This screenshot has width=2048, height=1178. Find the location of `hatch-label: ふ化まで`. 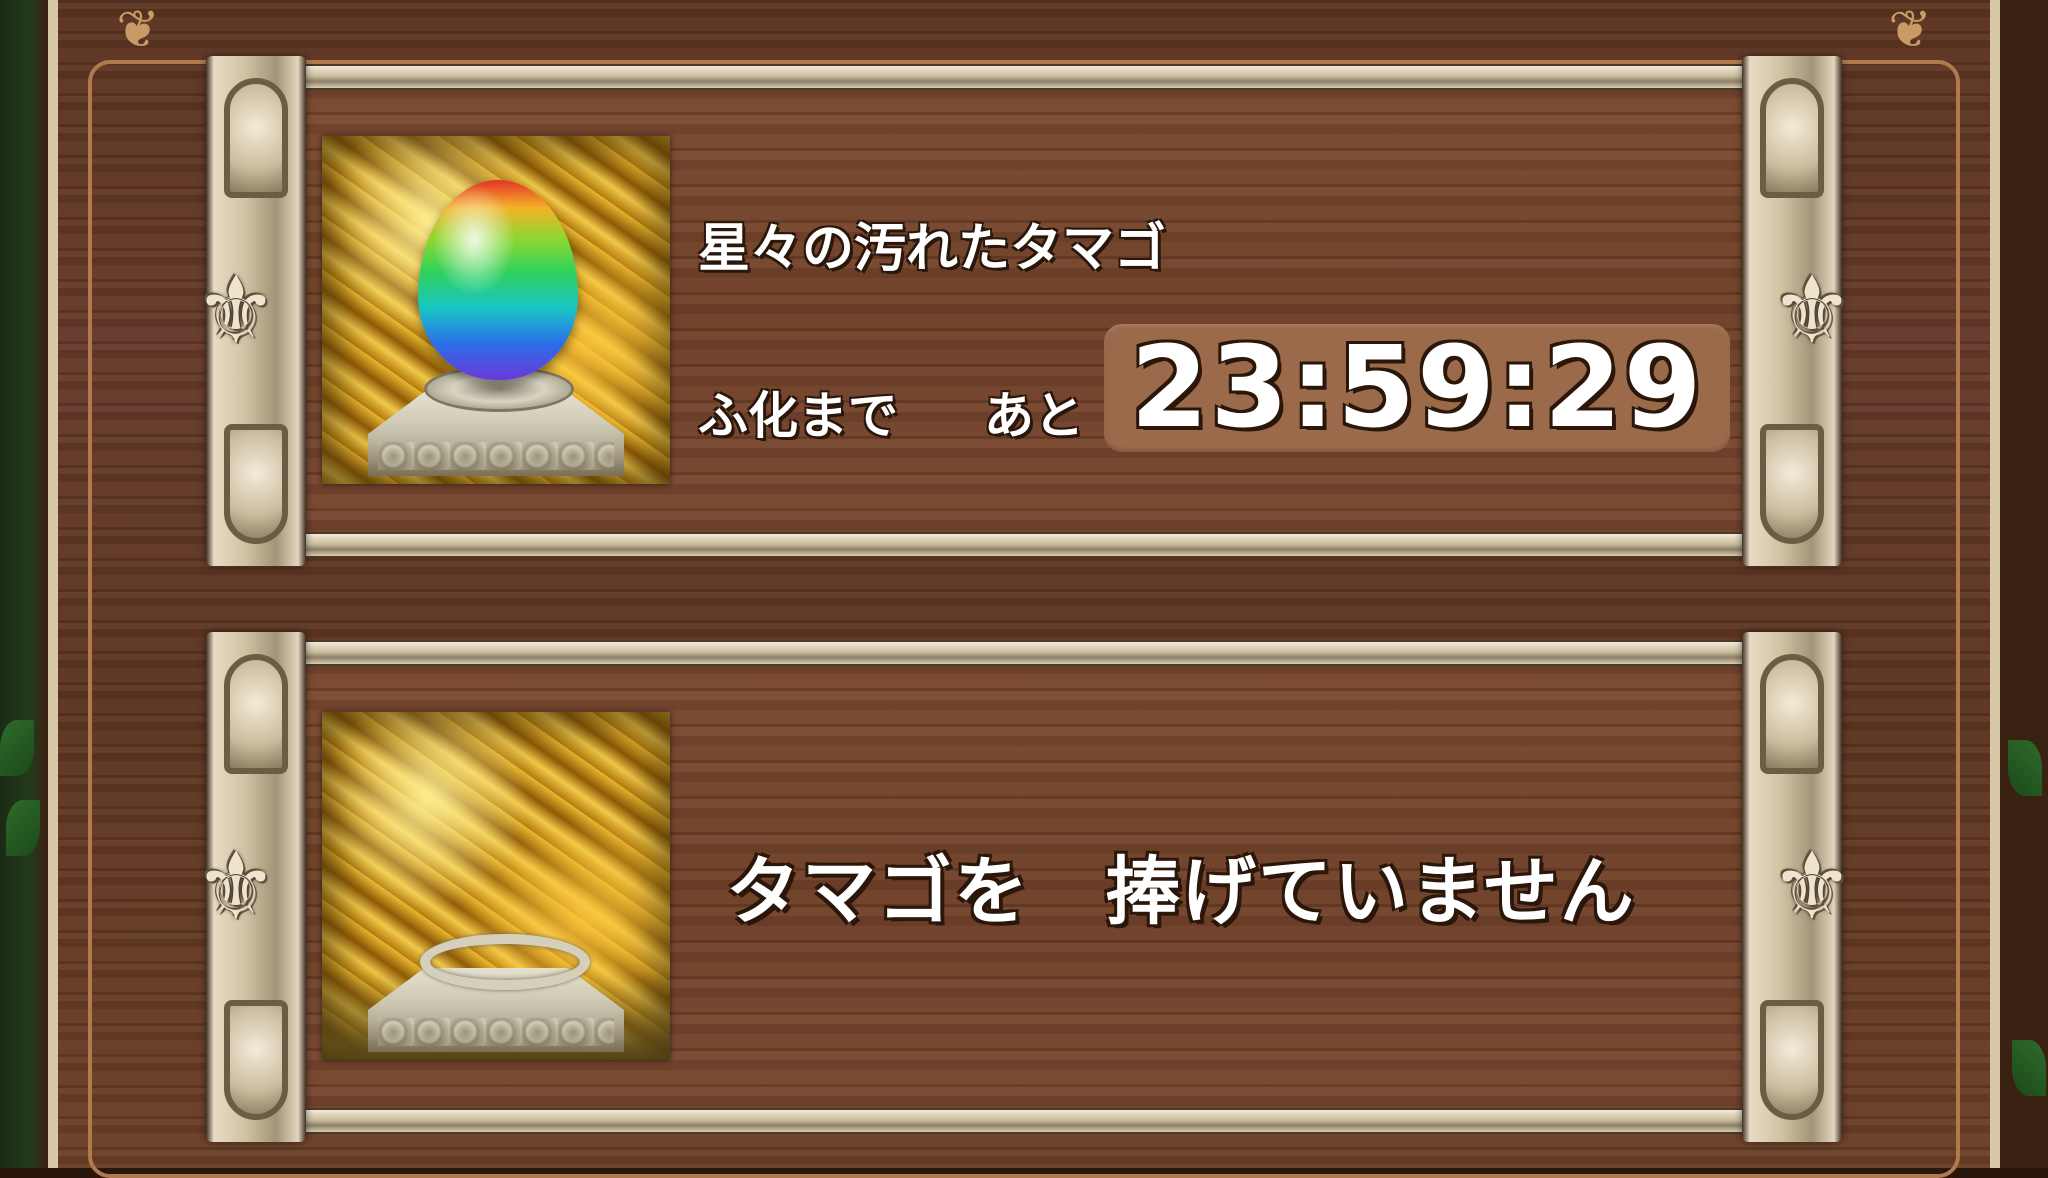

hatch-label: ふ化まで is located at coordinates (798, 416).